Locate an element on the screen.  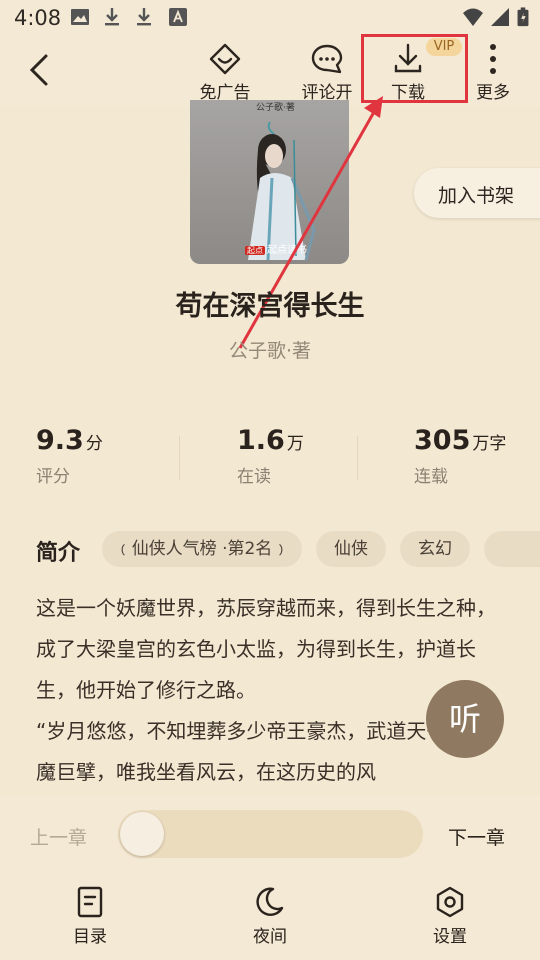
readers-value: 1.6 is located at coordinates (261, 440).